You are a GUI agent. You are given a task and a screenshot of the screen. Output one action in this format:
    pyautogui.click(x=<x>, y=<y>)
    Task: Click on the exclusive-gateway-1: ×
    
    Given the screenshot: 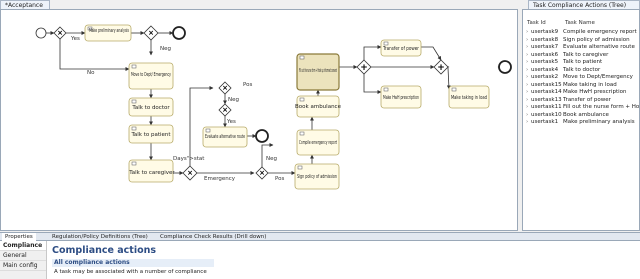 What is the action you would take?
    pyautogui.click(x=60, y=33)
    